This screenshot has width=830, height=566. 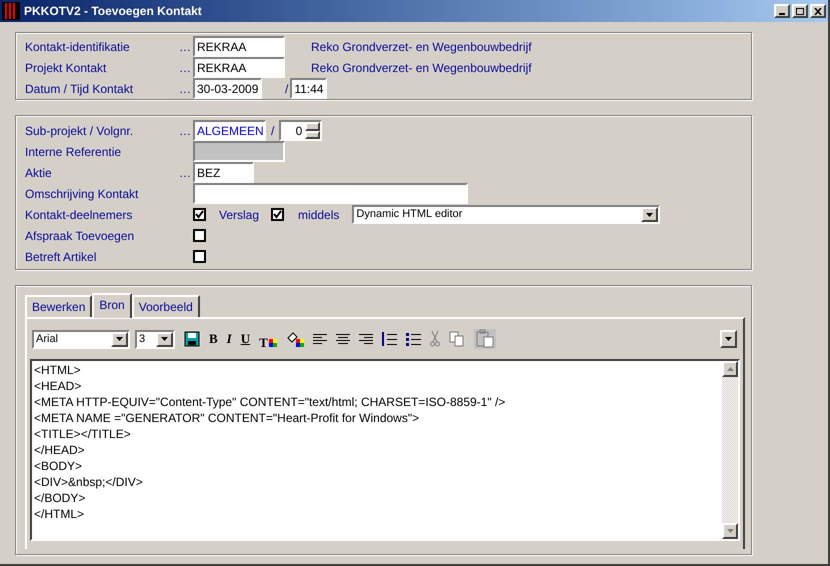 I want to click on code-line: </HEAD>, so click(x=60, y=450).